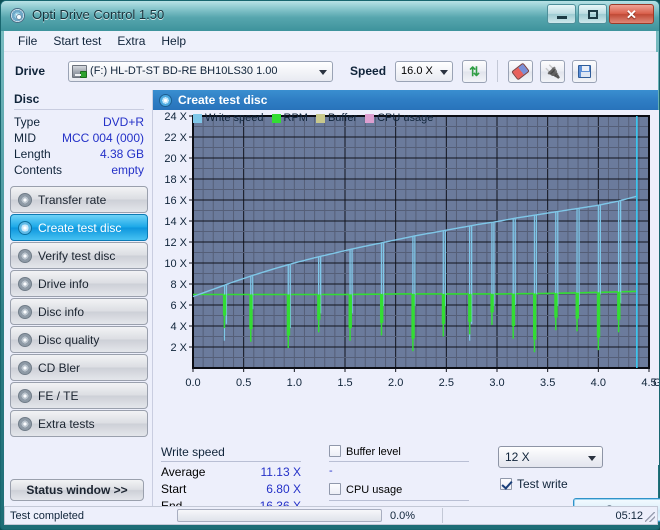 The image size is (660, 530). I want to click on test-write-checkbox: Test write, so click(534, 484).